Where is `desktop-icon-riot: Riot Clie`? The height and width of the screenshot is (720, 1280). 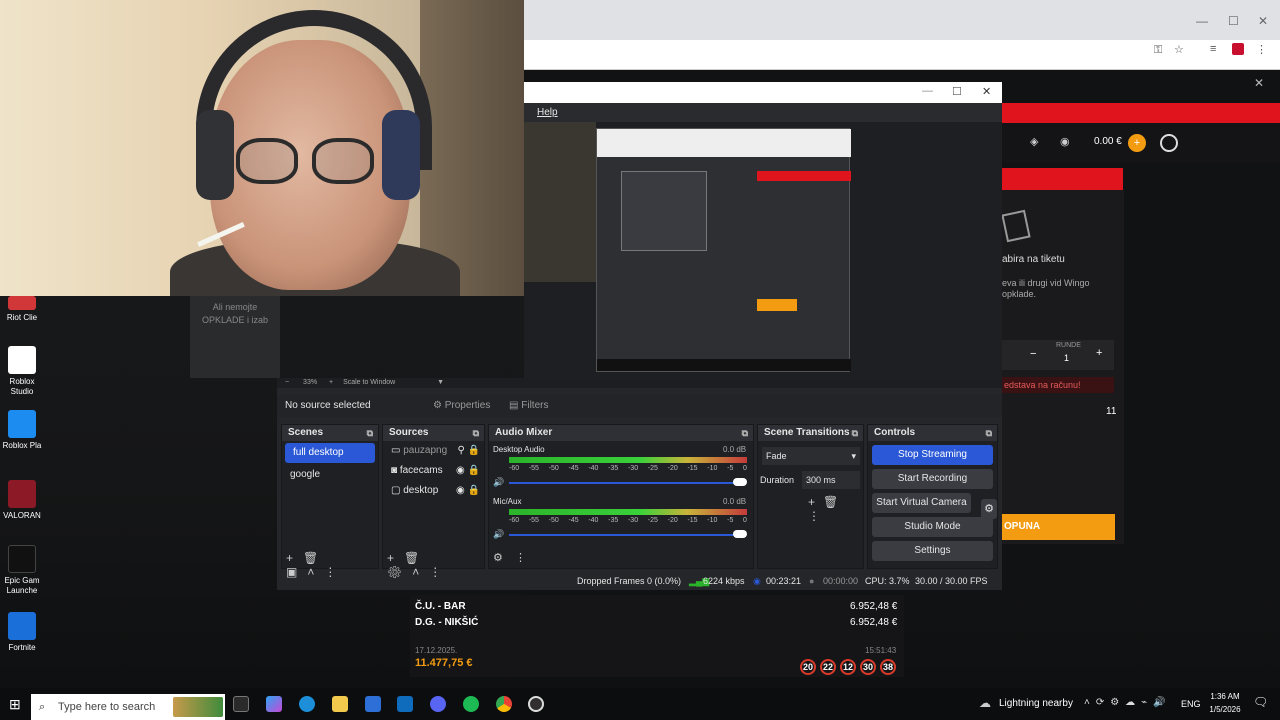
desktop-icon-riot: Riot Clie is located at coordinates (22, 309).